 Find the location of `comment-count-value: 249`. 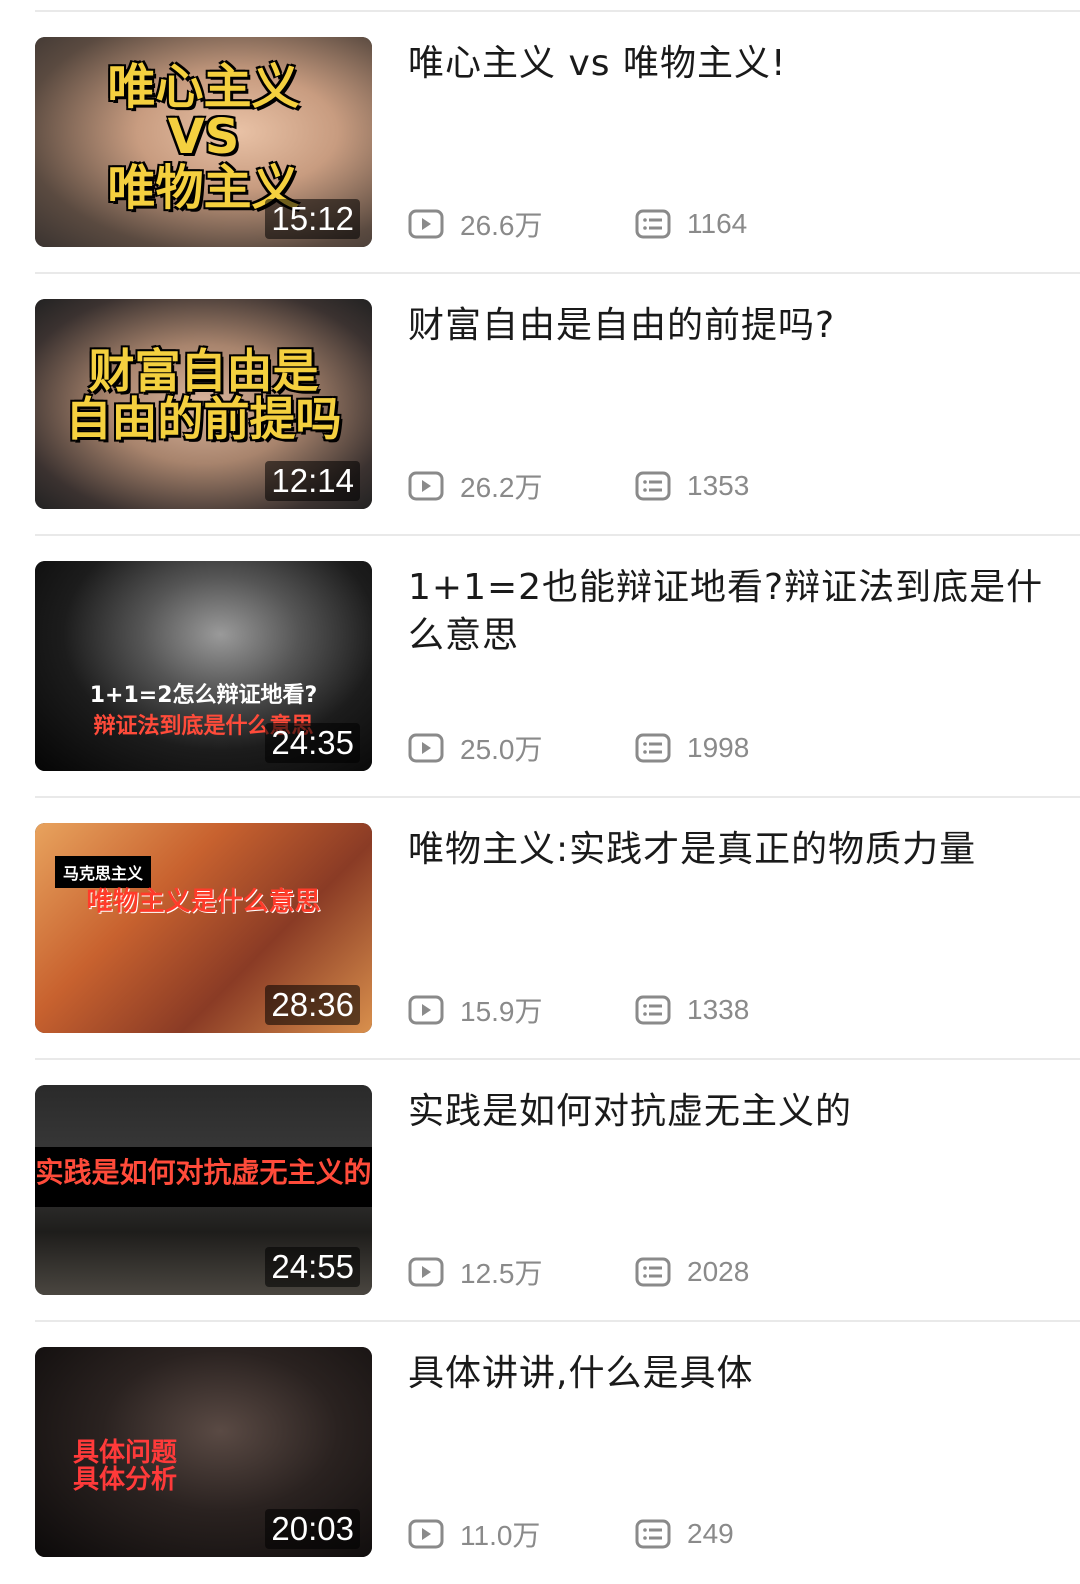

comment-count-value: 249 is located at coordinates (710, 1533).